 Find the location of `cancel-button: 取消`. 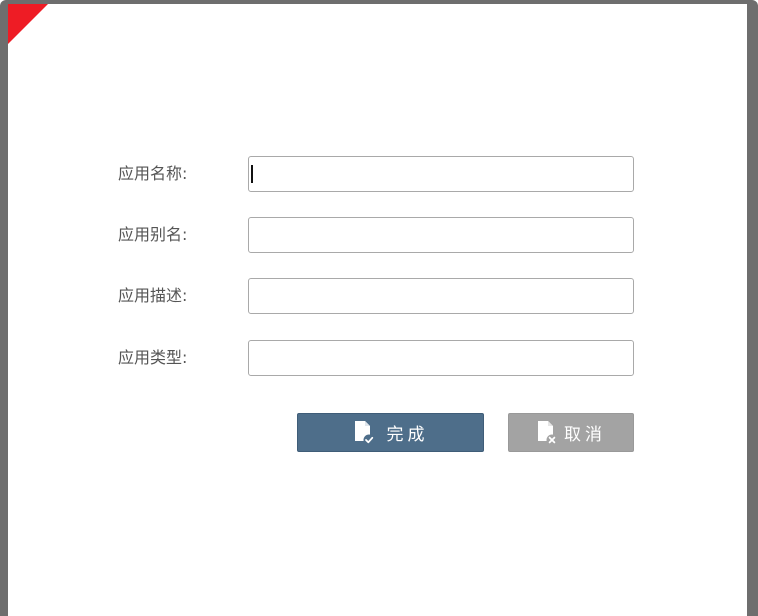

cancel-button: 取消 is located at coordinates (571, 432).